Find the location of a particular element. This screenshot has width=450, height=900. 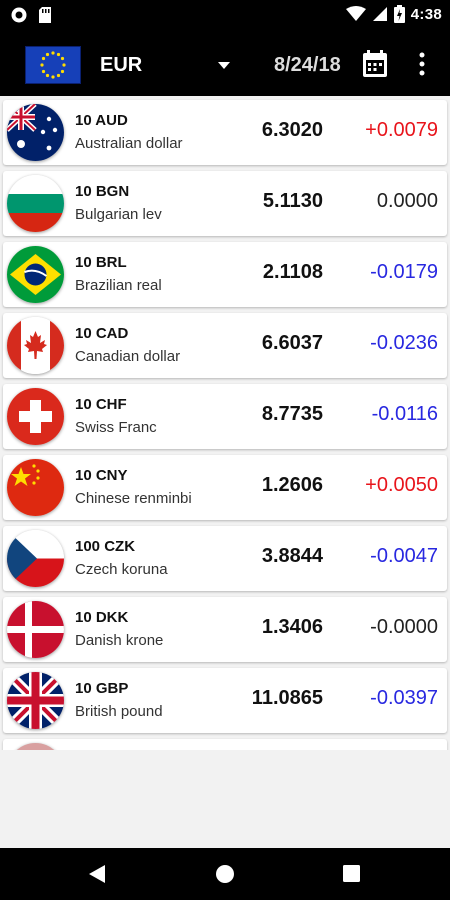

currency-code: 10 CAD is located at coordinates (102, 333).